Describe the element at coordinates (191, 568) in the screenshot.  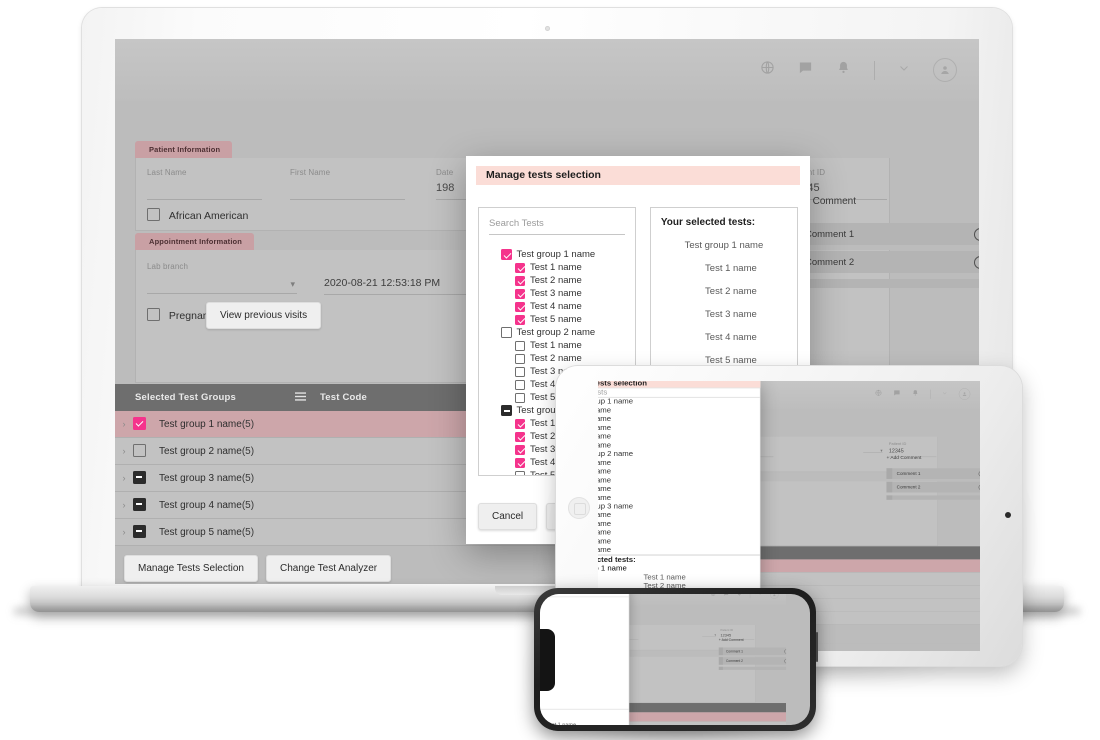
I see `manage-tests-selection-button: Manage Tests Selection` at that location.